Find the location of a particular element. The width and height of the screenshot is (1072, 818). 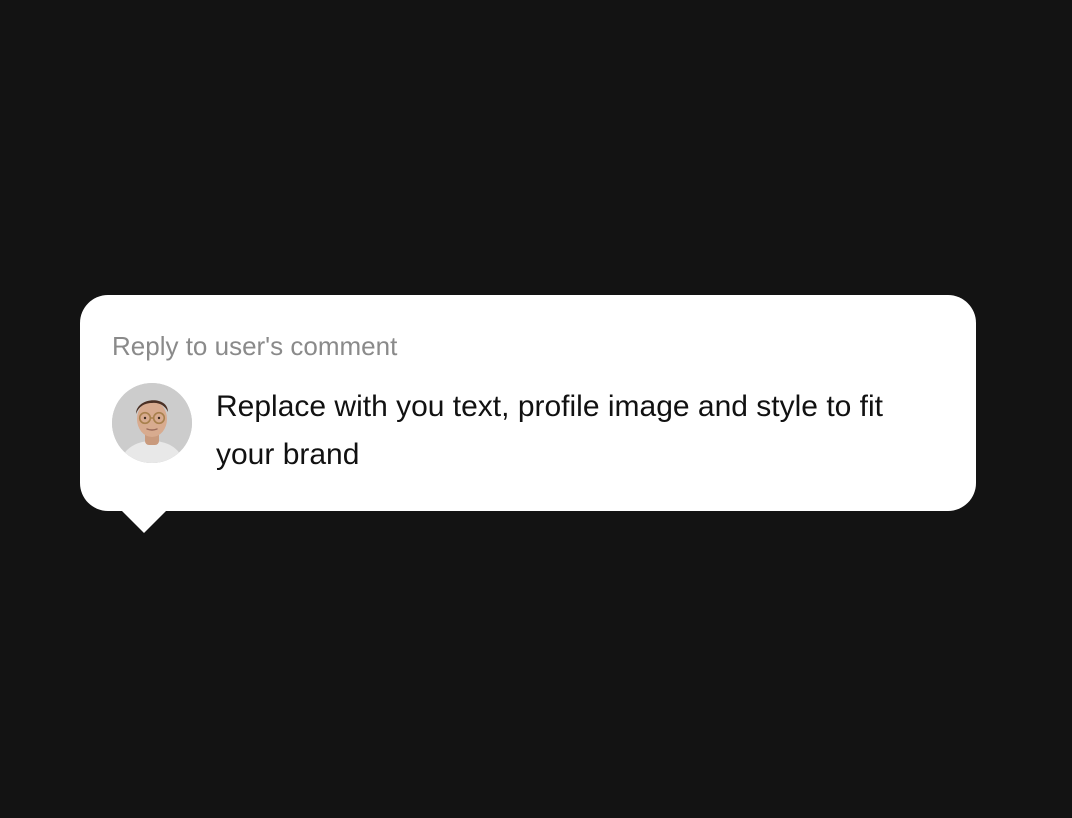

speech-bubble-tail is located at coordinates (144, 521).